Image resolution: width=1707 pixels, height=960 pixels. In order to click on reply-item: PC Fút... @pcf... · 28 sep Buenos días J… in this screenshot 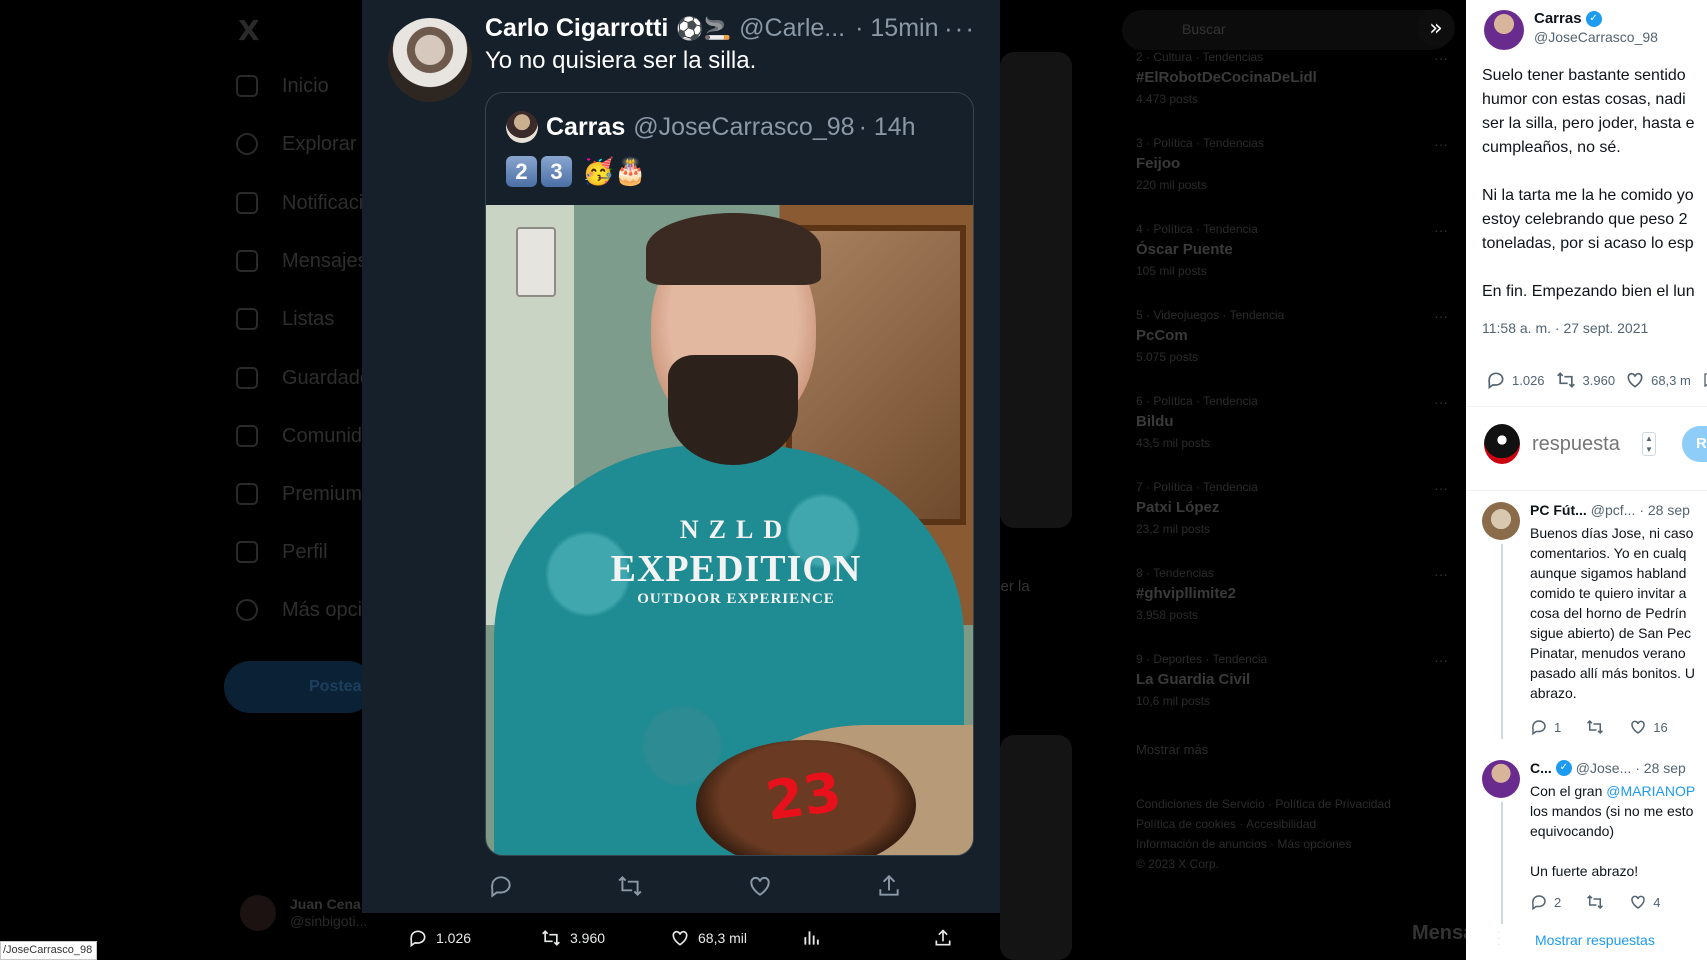, I will do `click(1594, 622)`.